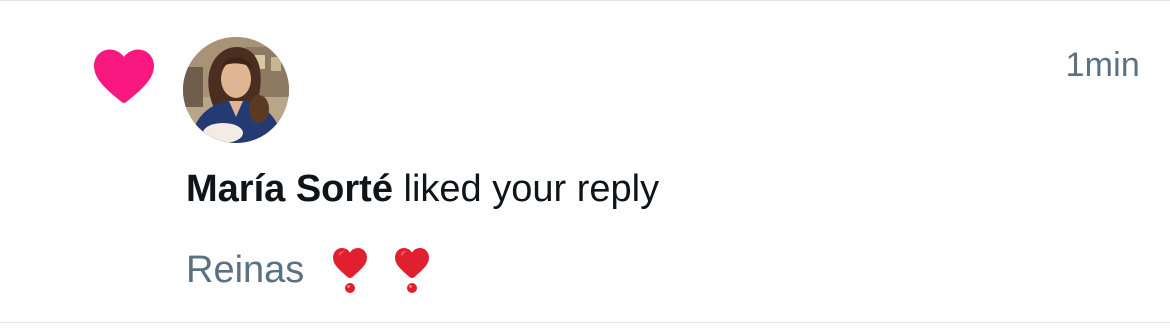  What do you see at coordinates (526, 189) in the screenshot?
I see `action-text: liked your reply` at bounding box center [526, 189].